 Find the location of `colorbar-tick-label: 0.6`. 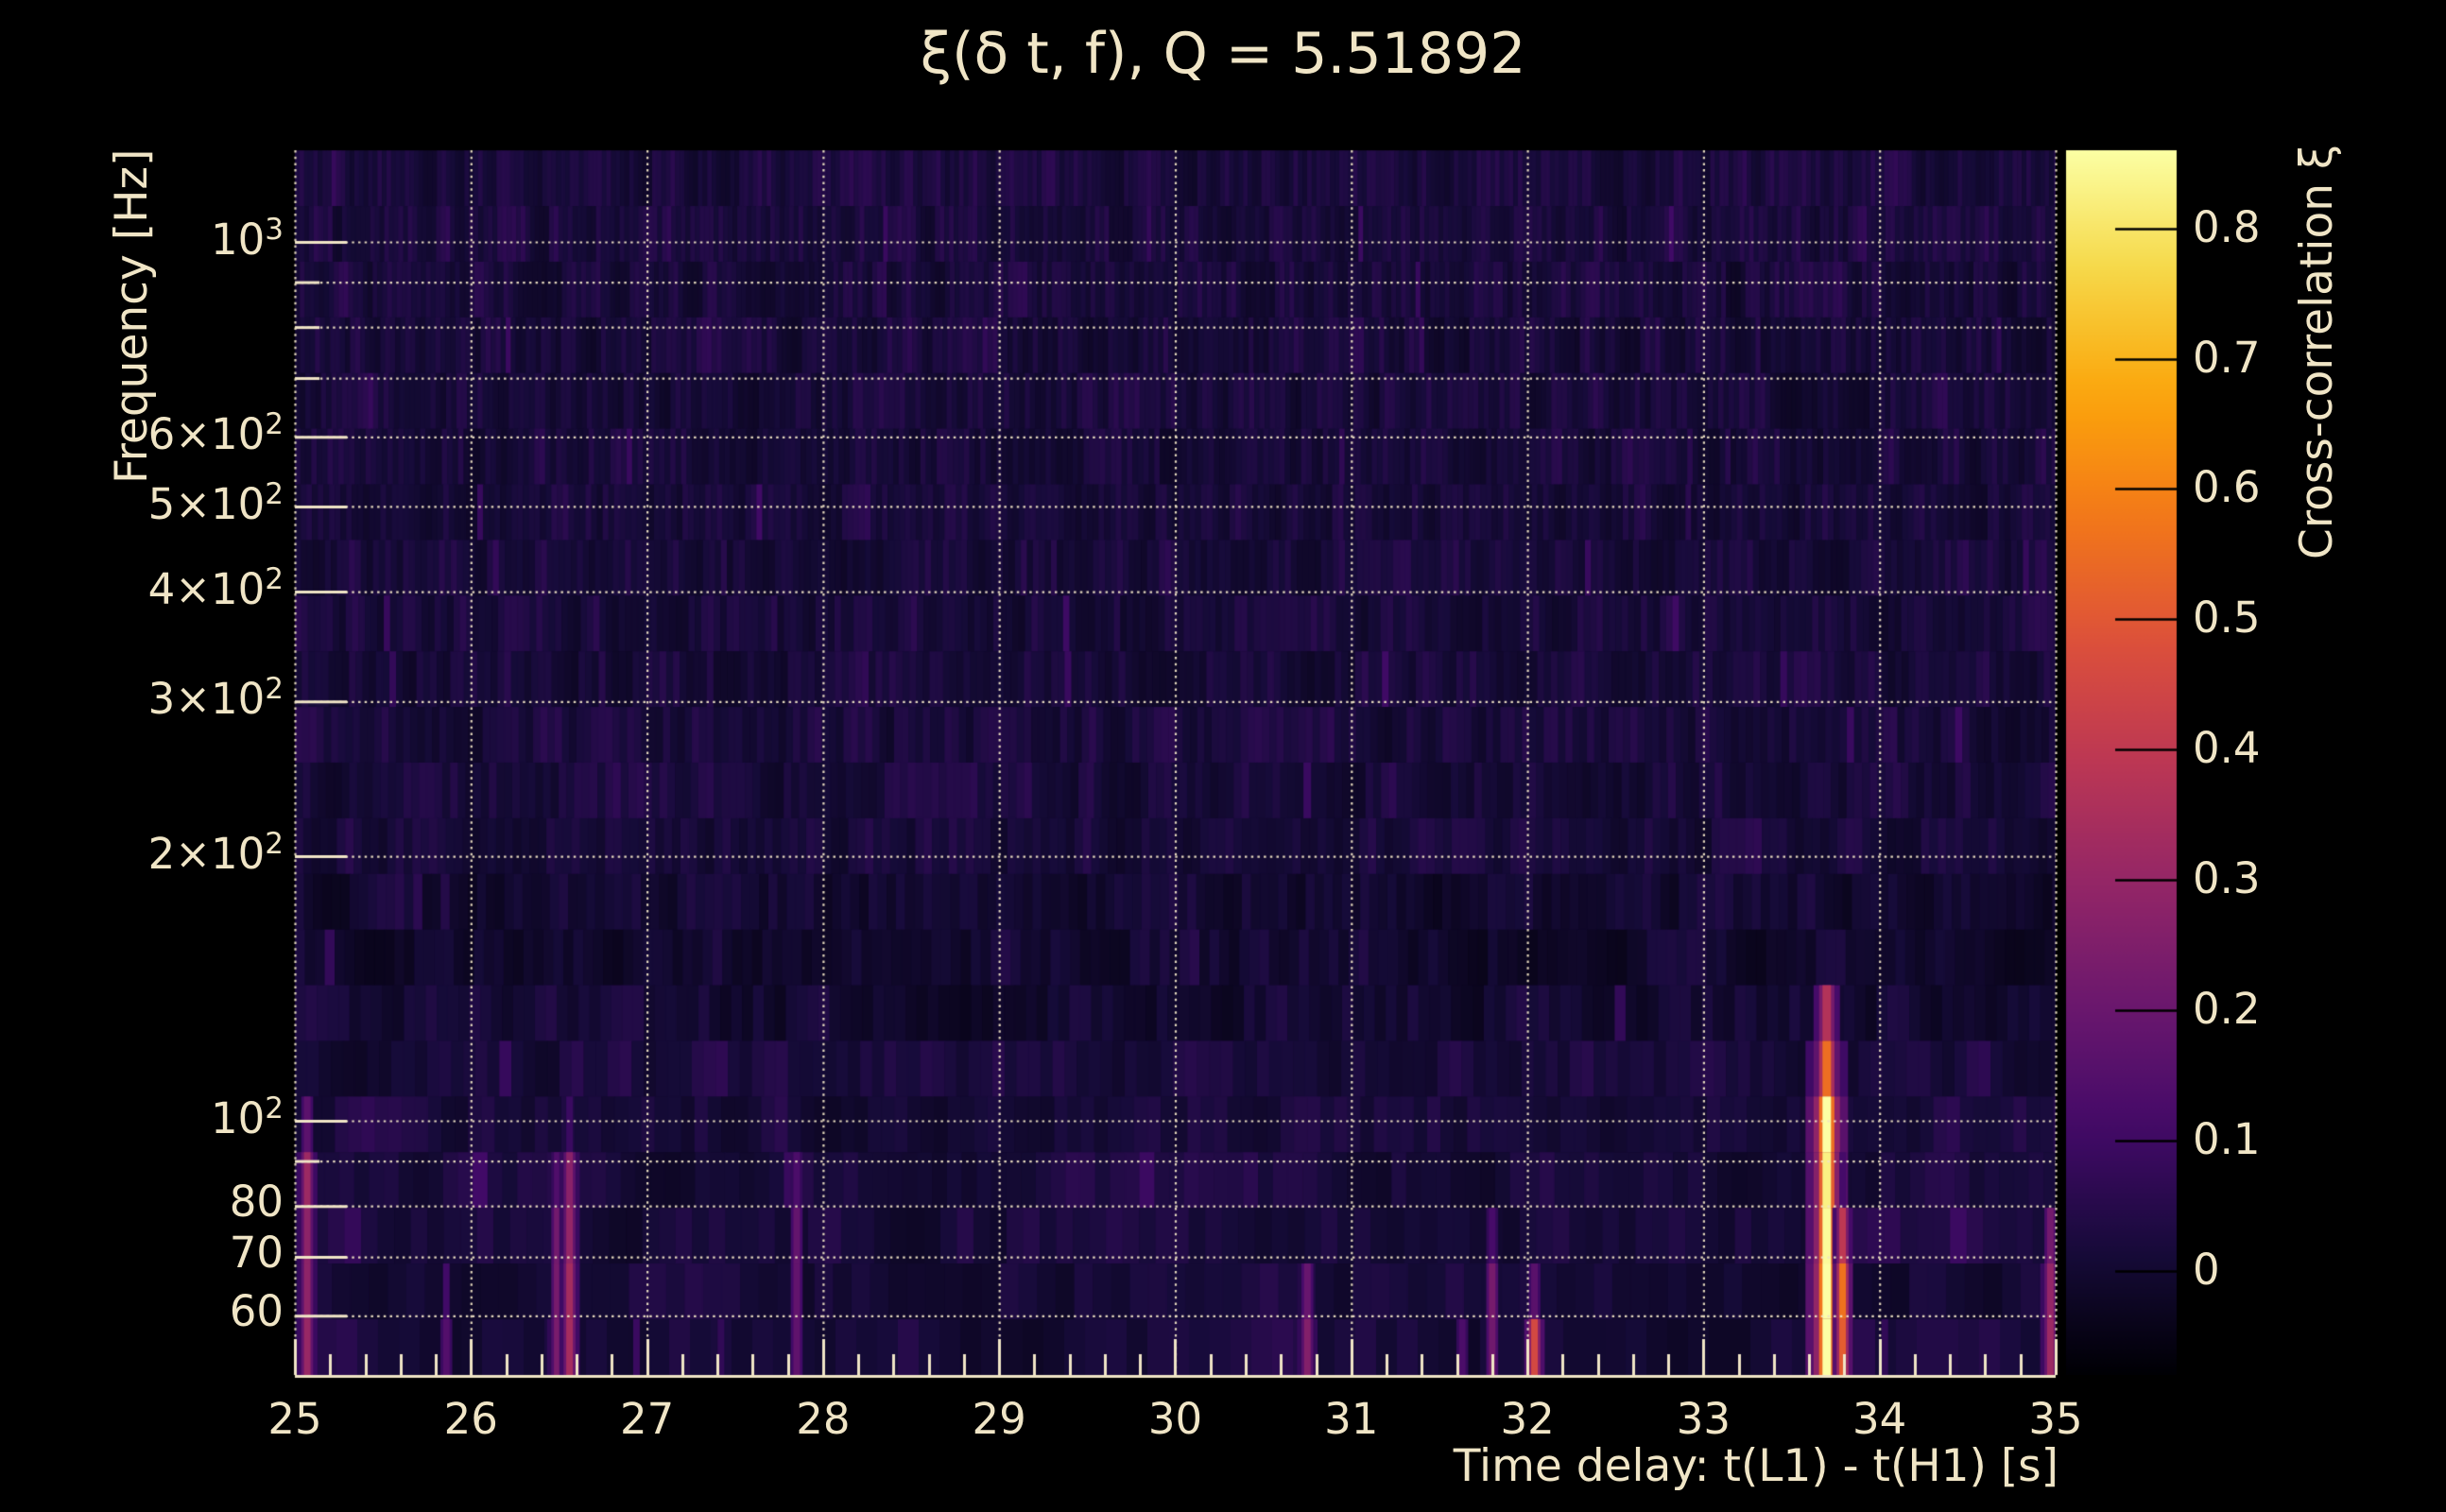

colorbar-tick-label: 0.6 is located at coordinates (2227, 487).